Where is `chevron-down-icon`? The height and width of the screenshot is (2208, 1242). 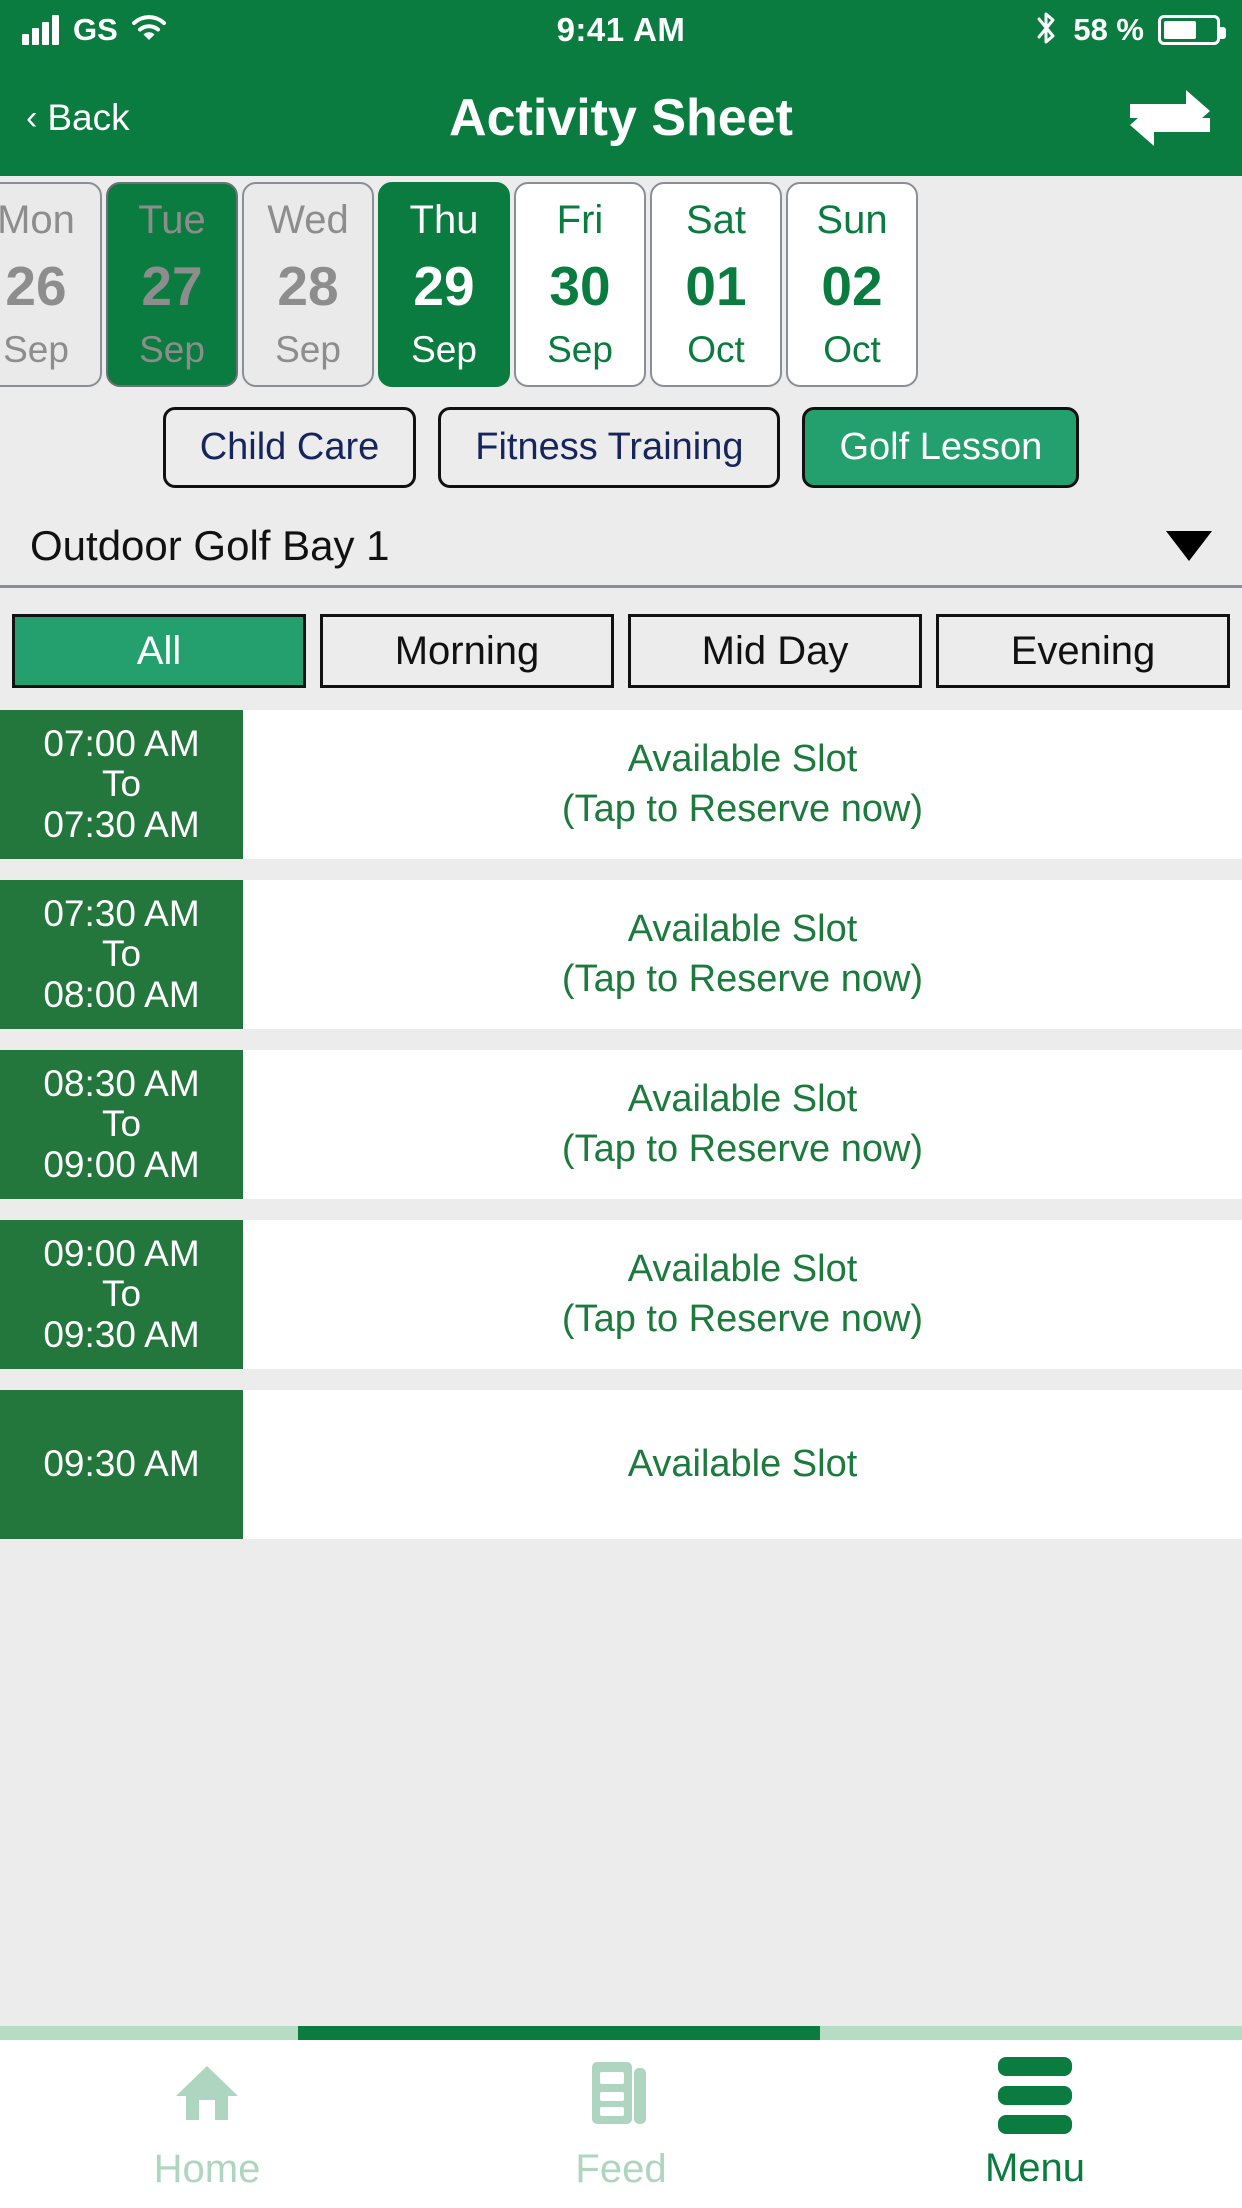
chevron-down-icon is located at coordinates (1189, 545).